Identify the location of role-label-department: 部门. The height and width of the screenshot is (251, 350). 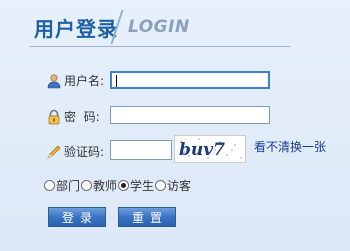
(68, 186).